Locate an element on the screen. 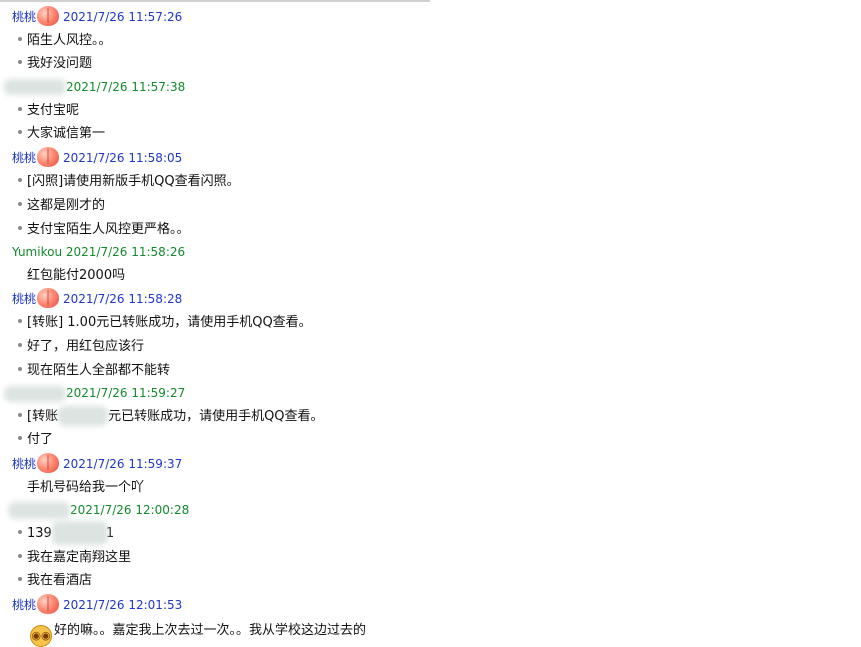 The height and width of the screenshot is (647, 861). timestamp: 2021/7/26 11:58:05 is located at coordinates (123, 158).